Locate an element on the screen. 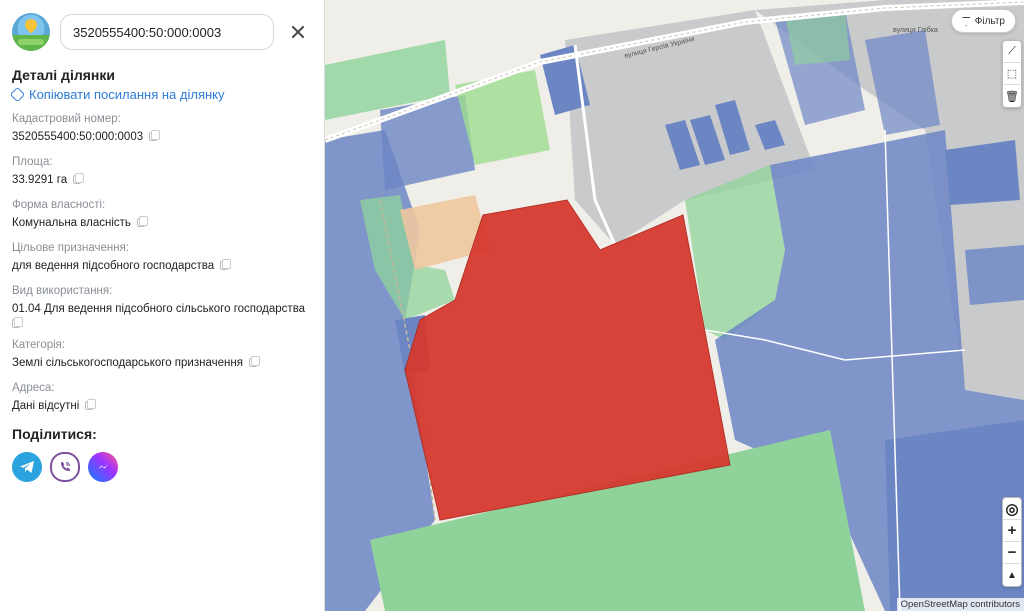  details-title: Деталі ділянки is located at coordinates (63, 75).